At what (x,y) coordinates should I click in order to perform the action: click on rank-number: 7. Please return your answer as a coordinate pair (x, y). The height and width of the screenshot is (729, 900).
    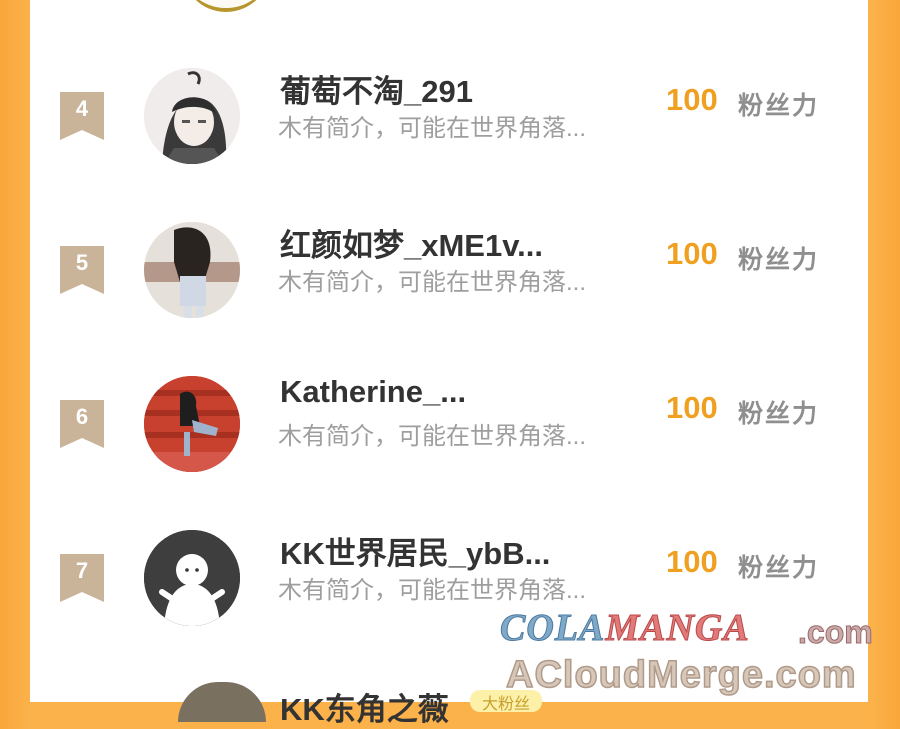
    Looking at the image, I should click on (82, 570).